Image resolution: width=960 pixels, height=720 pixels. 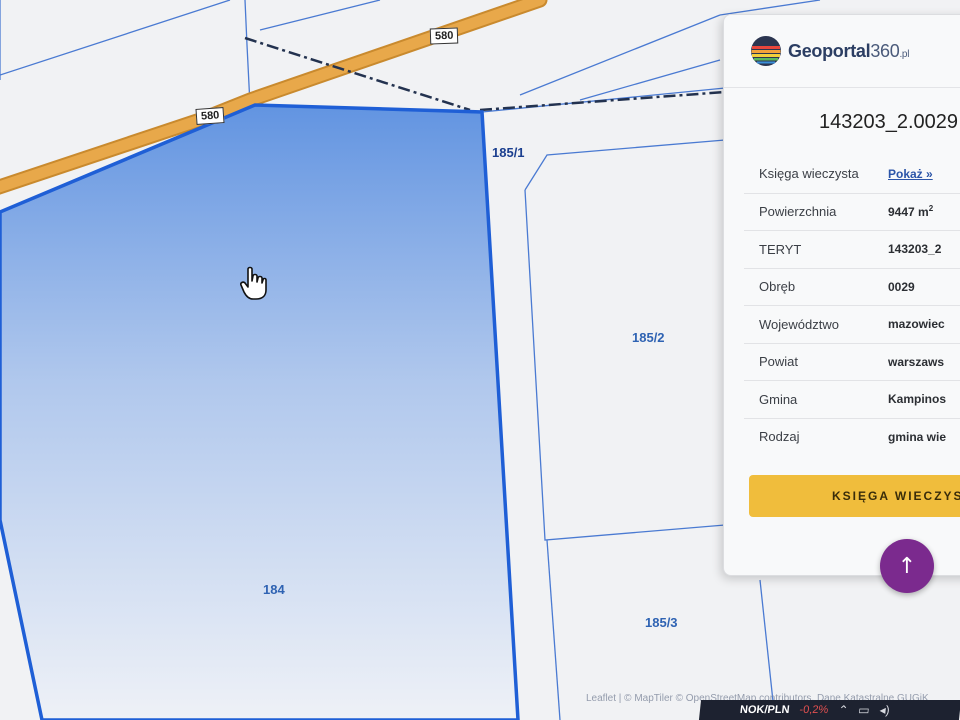 I want to click on hand-pointer-cursor-icon, so click(x=253, y=283).